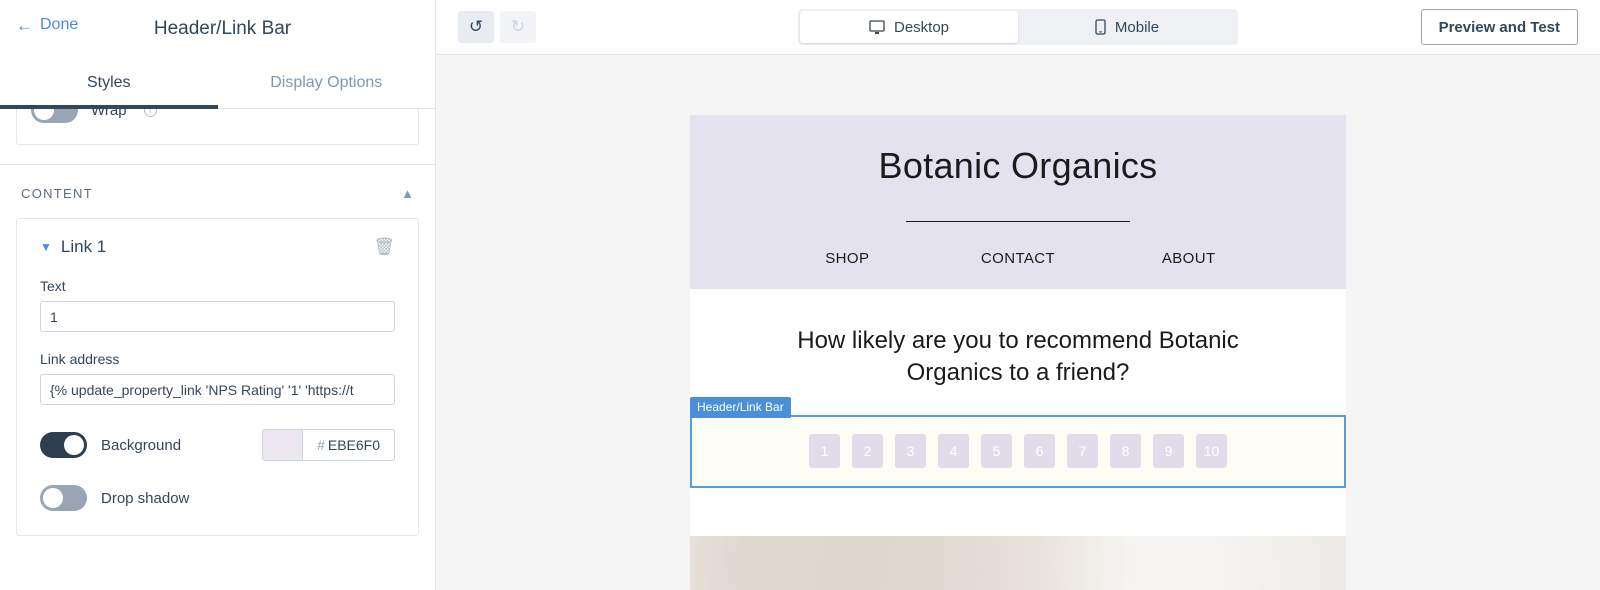 The height and width of the screenshot is (590, 1600). Describe the element at coordinates (1018, 165) in the screenshot. I see `brand-title: Botanic Organics` at that location.